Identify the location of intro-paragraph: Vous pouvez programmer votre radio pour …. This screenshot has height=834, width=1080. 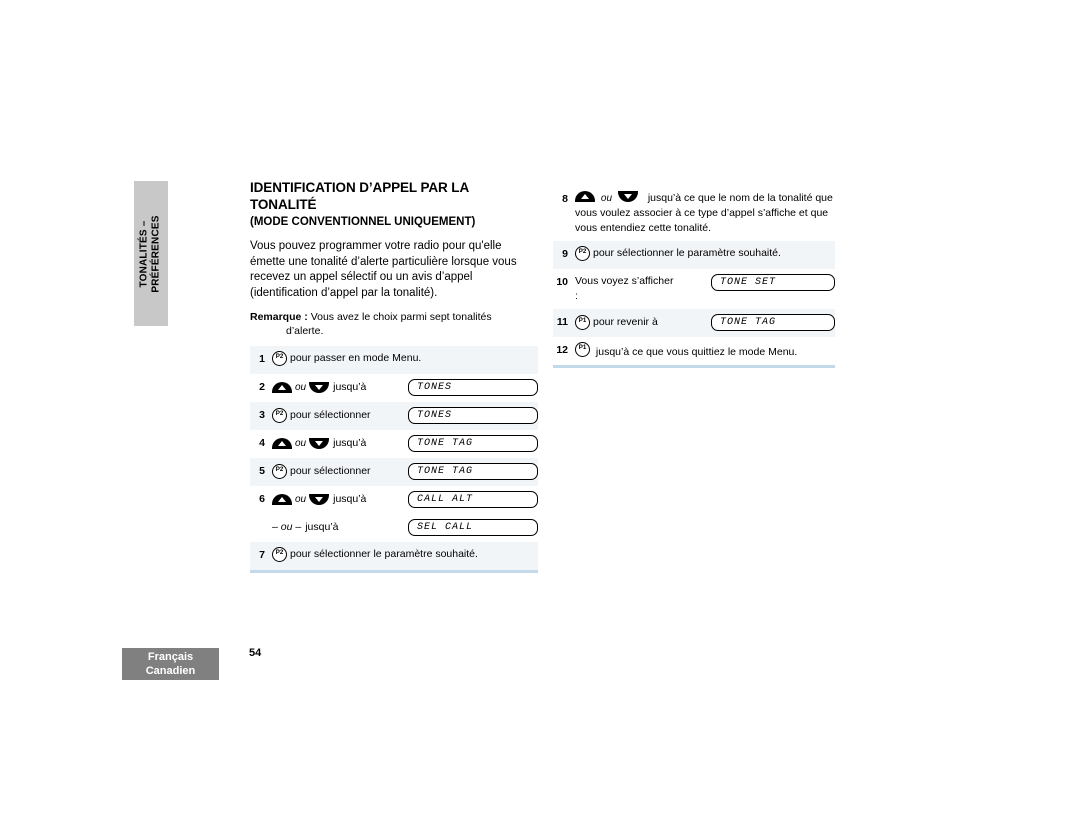
(383, 269).